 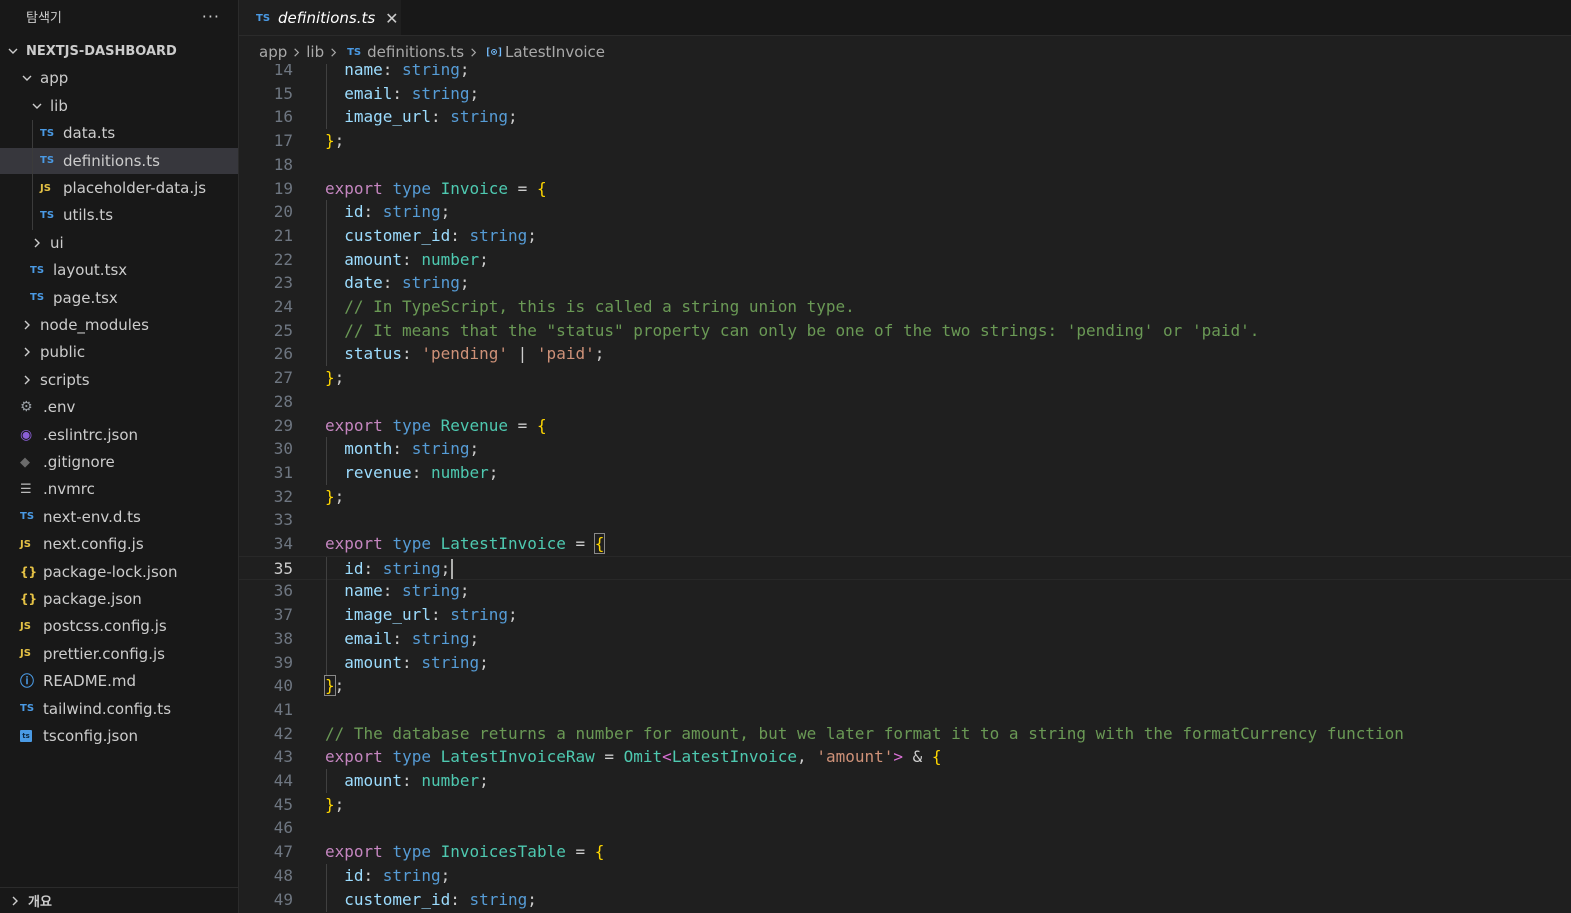 I want to click on code-text: };, so click(x=334, y=497).